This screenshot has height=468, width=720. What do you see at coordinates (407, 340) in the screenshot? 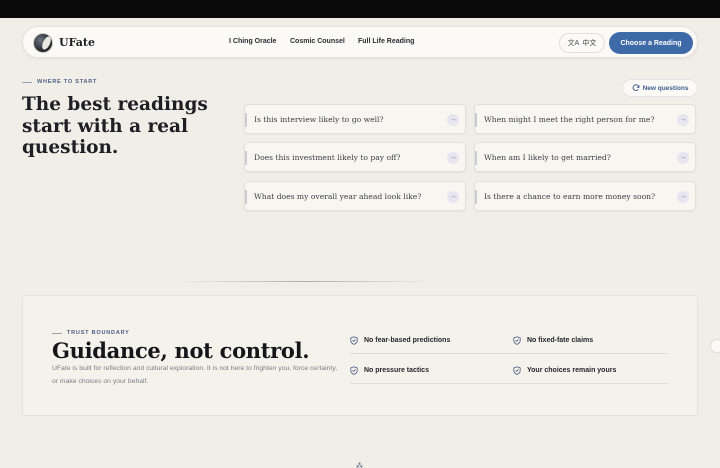
I see `trust-point-text: No fear-based predictions` at bounding box center [407, 340].